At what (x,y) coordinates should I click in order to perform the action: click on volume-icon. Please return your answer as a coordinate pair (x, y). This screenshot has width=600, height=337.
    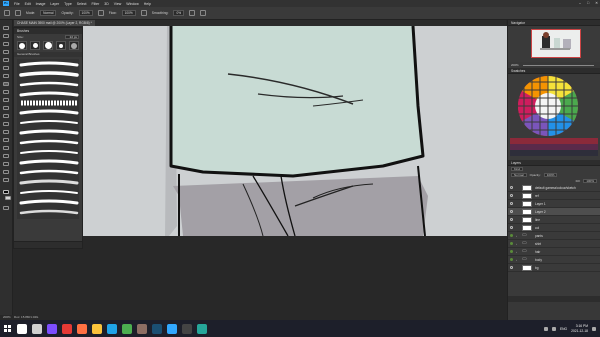
    Looking at the image, I should click on (553, 328).